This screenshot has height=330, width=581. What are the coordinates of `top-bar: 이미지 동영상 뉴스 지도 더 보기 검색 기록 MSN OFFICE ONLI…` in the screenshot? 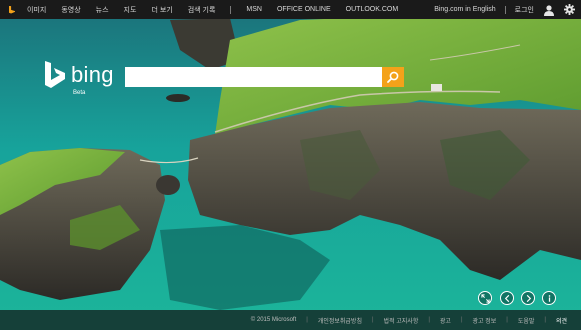 It's located at (290, 9).